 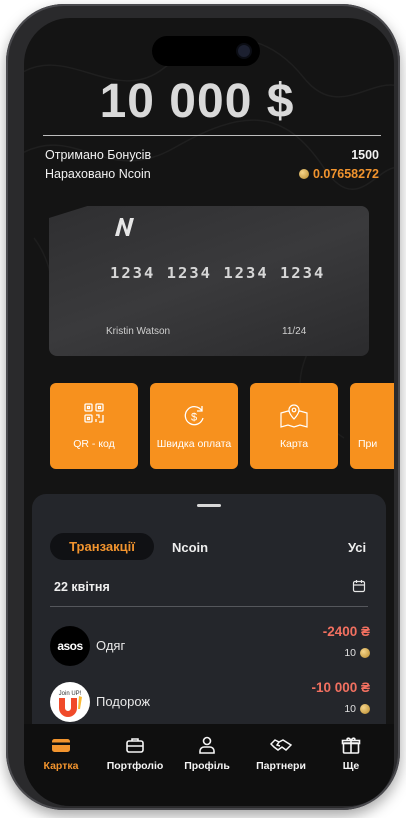 What do you see at coordinates (281, 745) in the screenshot?
I see `handshake-icon` at bounding box center [281, 745].